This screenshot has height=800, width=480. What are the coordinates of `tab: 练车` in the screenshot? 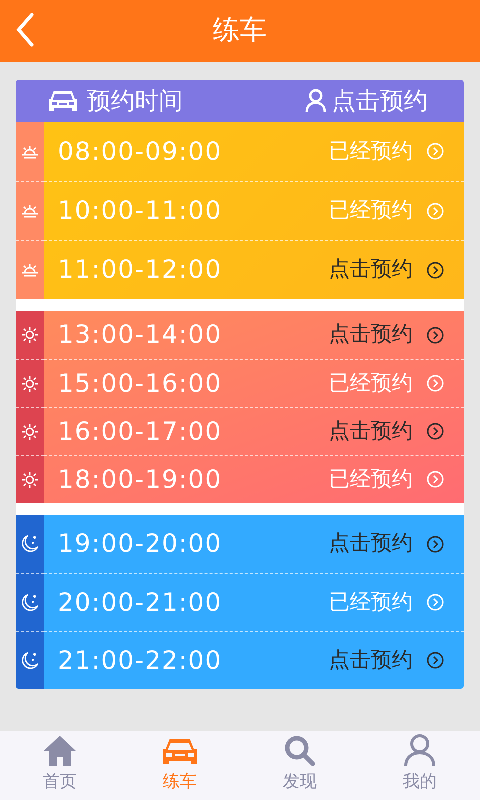 It's located at (180, 765).